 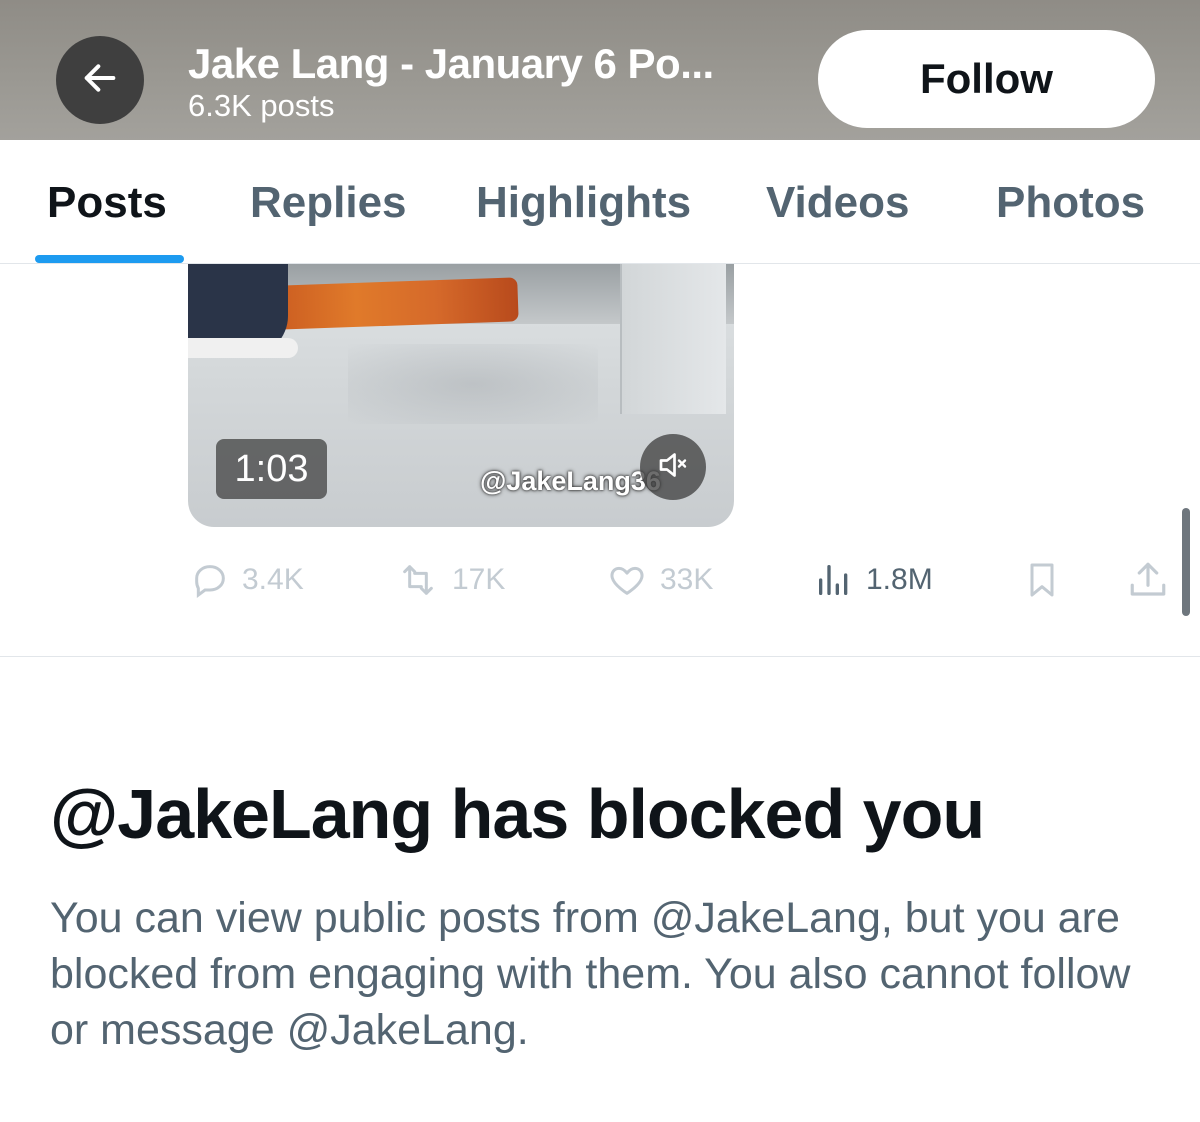 I want to click on mute-button, so click(x=673, y=467).